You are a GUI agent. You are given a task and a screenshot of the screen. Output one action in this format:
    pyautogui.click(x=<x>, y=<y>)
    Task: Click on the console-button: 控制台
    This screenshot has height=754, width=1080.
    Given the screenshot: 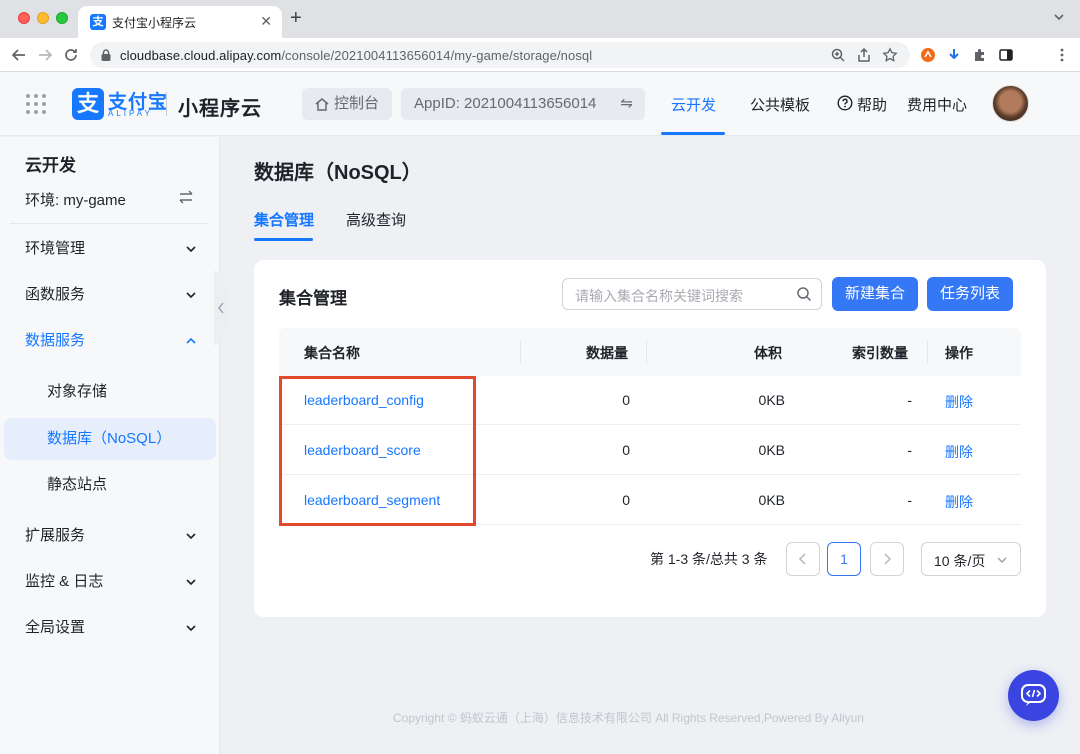 What is the action you would take?
    pyautogui.click(x=347, y=104)
    